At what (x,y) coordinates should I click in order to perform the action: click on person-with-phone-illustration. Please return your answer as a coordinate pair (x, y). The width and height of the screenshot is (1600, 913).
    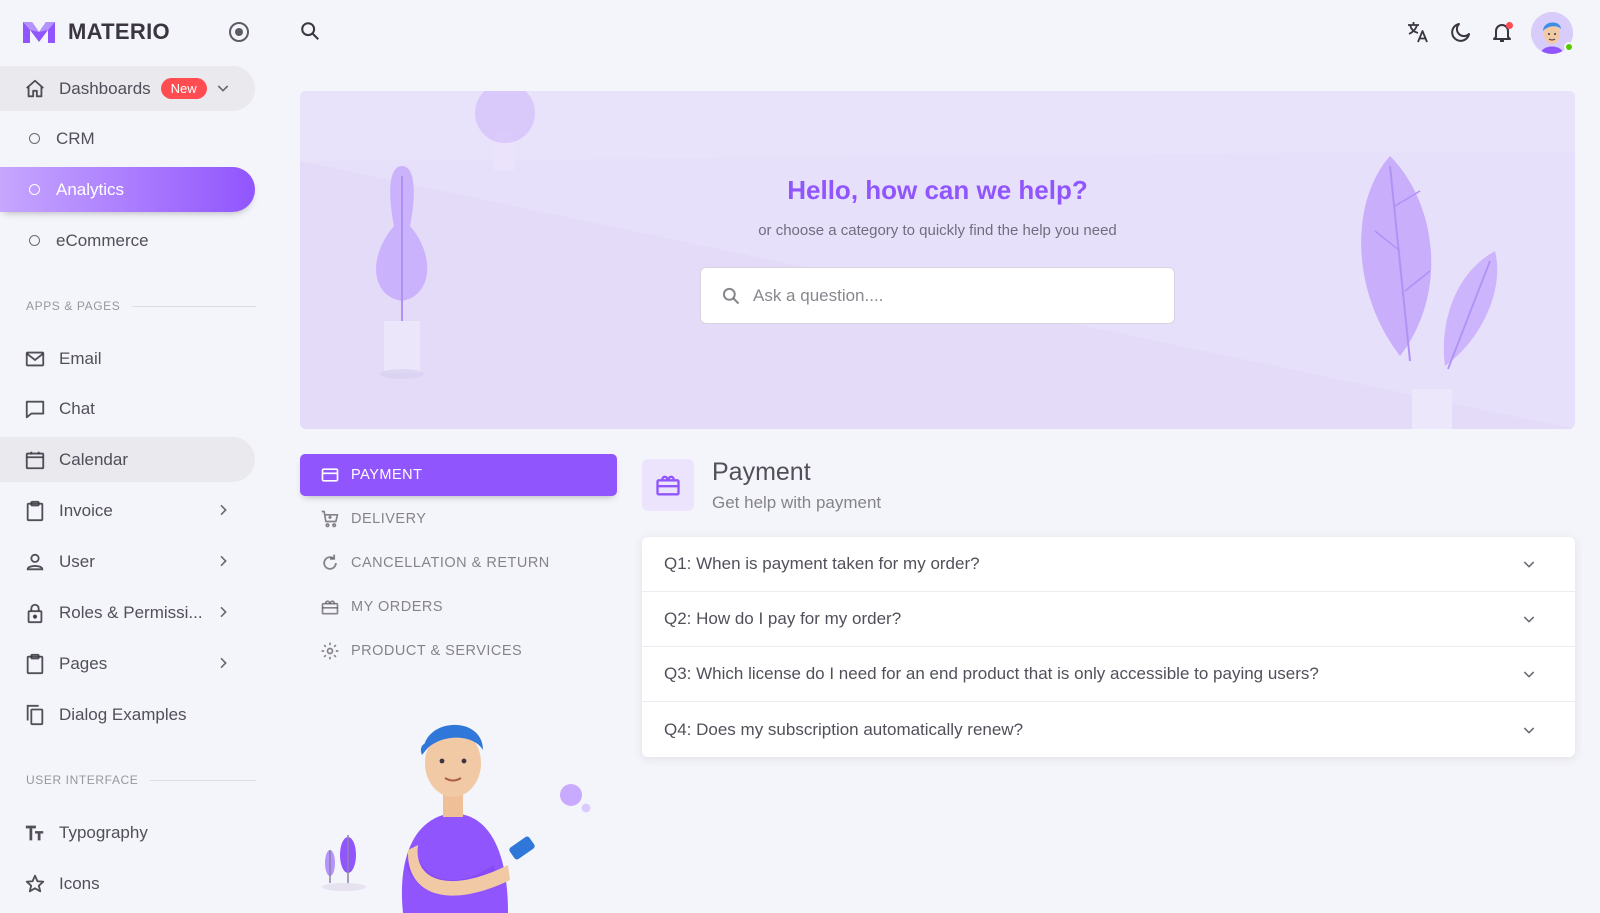
    Looking at the image, I should click on (456, 818).